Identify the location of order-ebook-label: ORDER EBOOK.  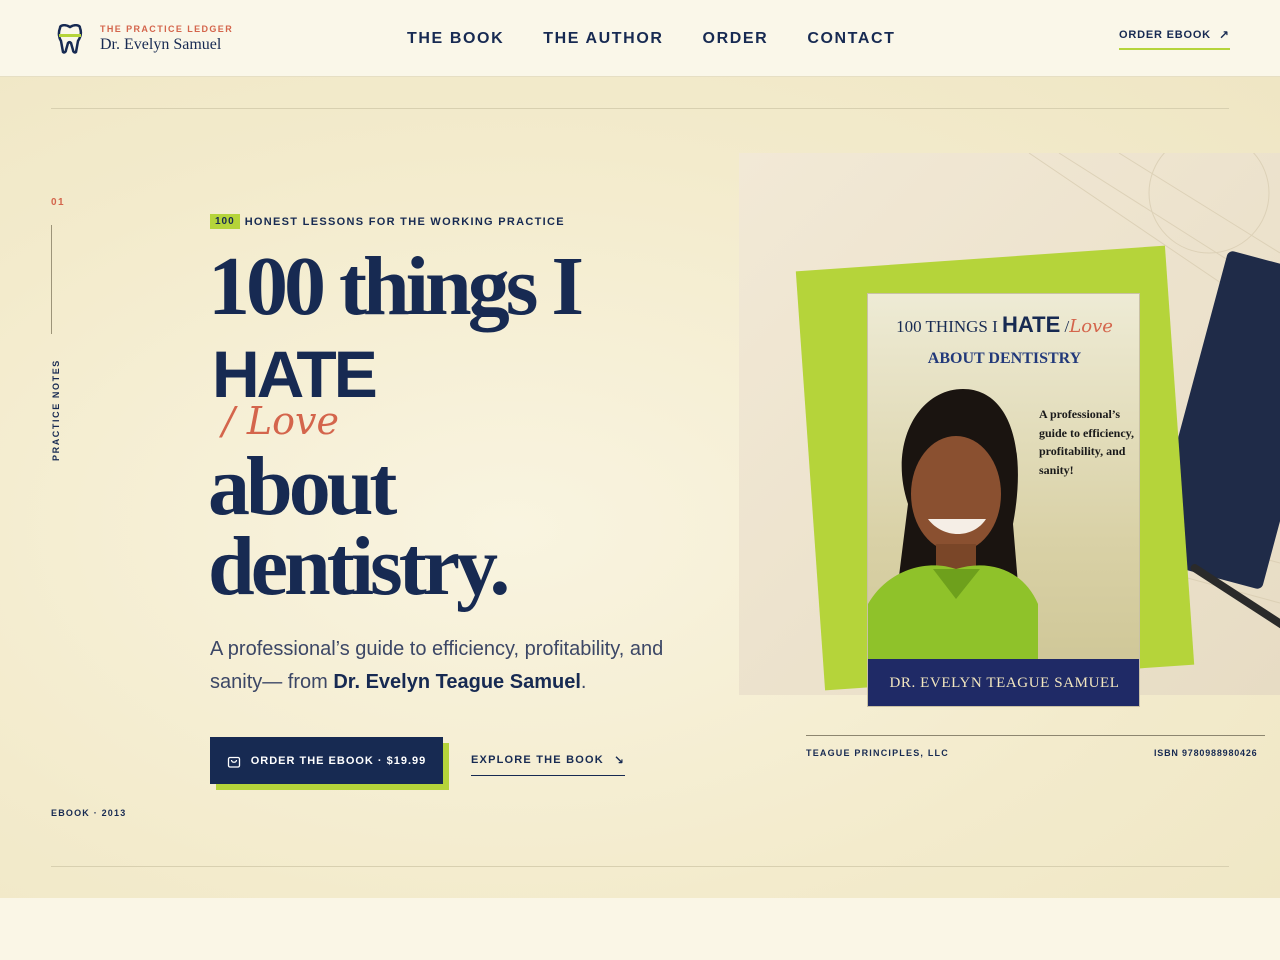
(1165, 35).